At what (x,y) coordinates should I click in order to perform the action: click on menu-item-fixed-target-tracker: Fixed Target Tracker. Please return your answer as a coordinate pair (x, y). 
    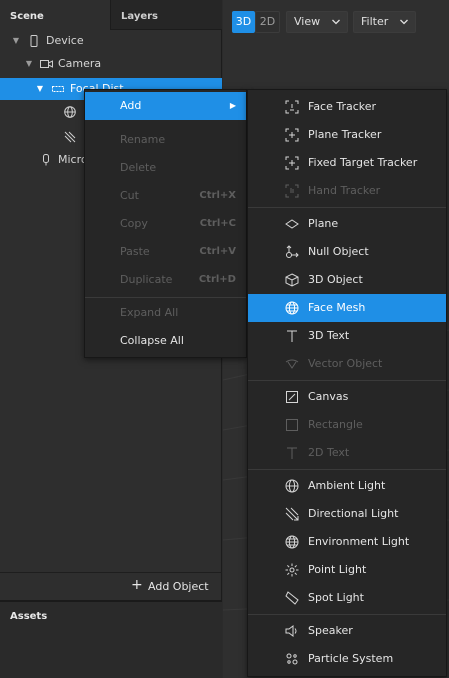
    Looking at the image, I should click on (347, 163).